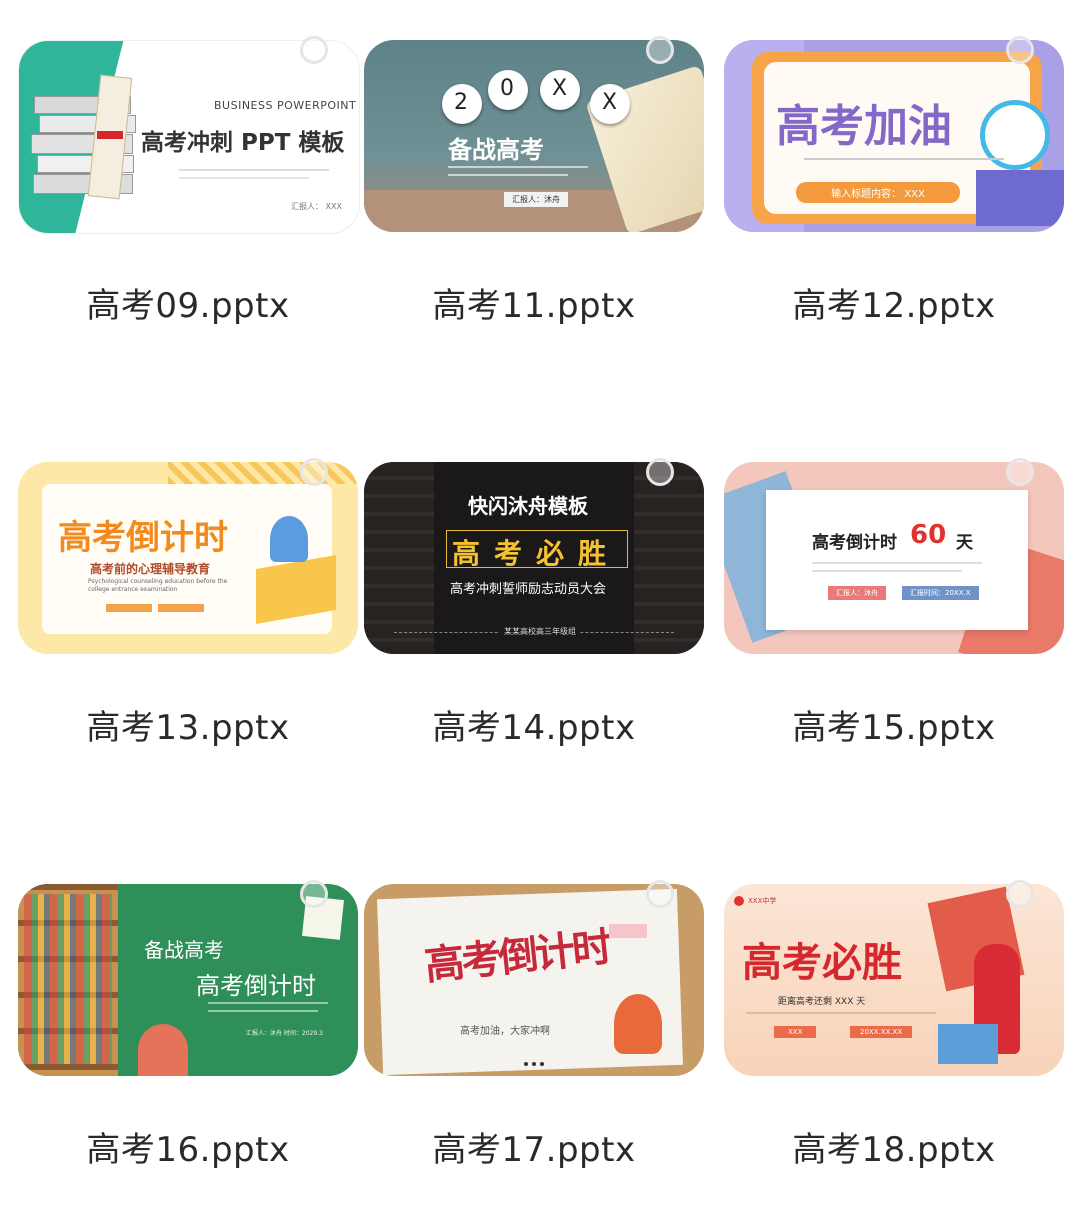 This screenshot has width=1080, height=1208. What do you see at coordinates (496, 150) in the screenshot?
I see `preview-title: 备战高考` at bounding box center [496, 150].